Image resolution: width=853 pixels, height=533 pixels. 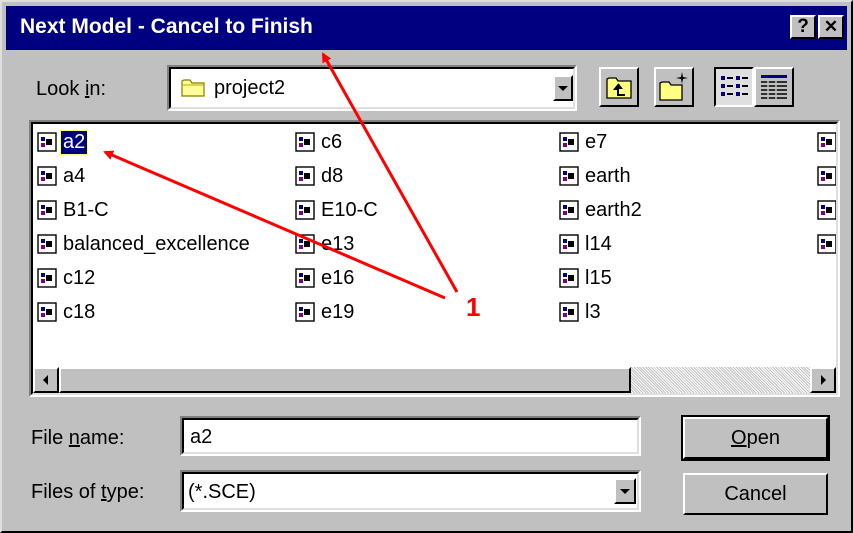 I want to click on file-item-label: e7, so click(x=596, y=142).